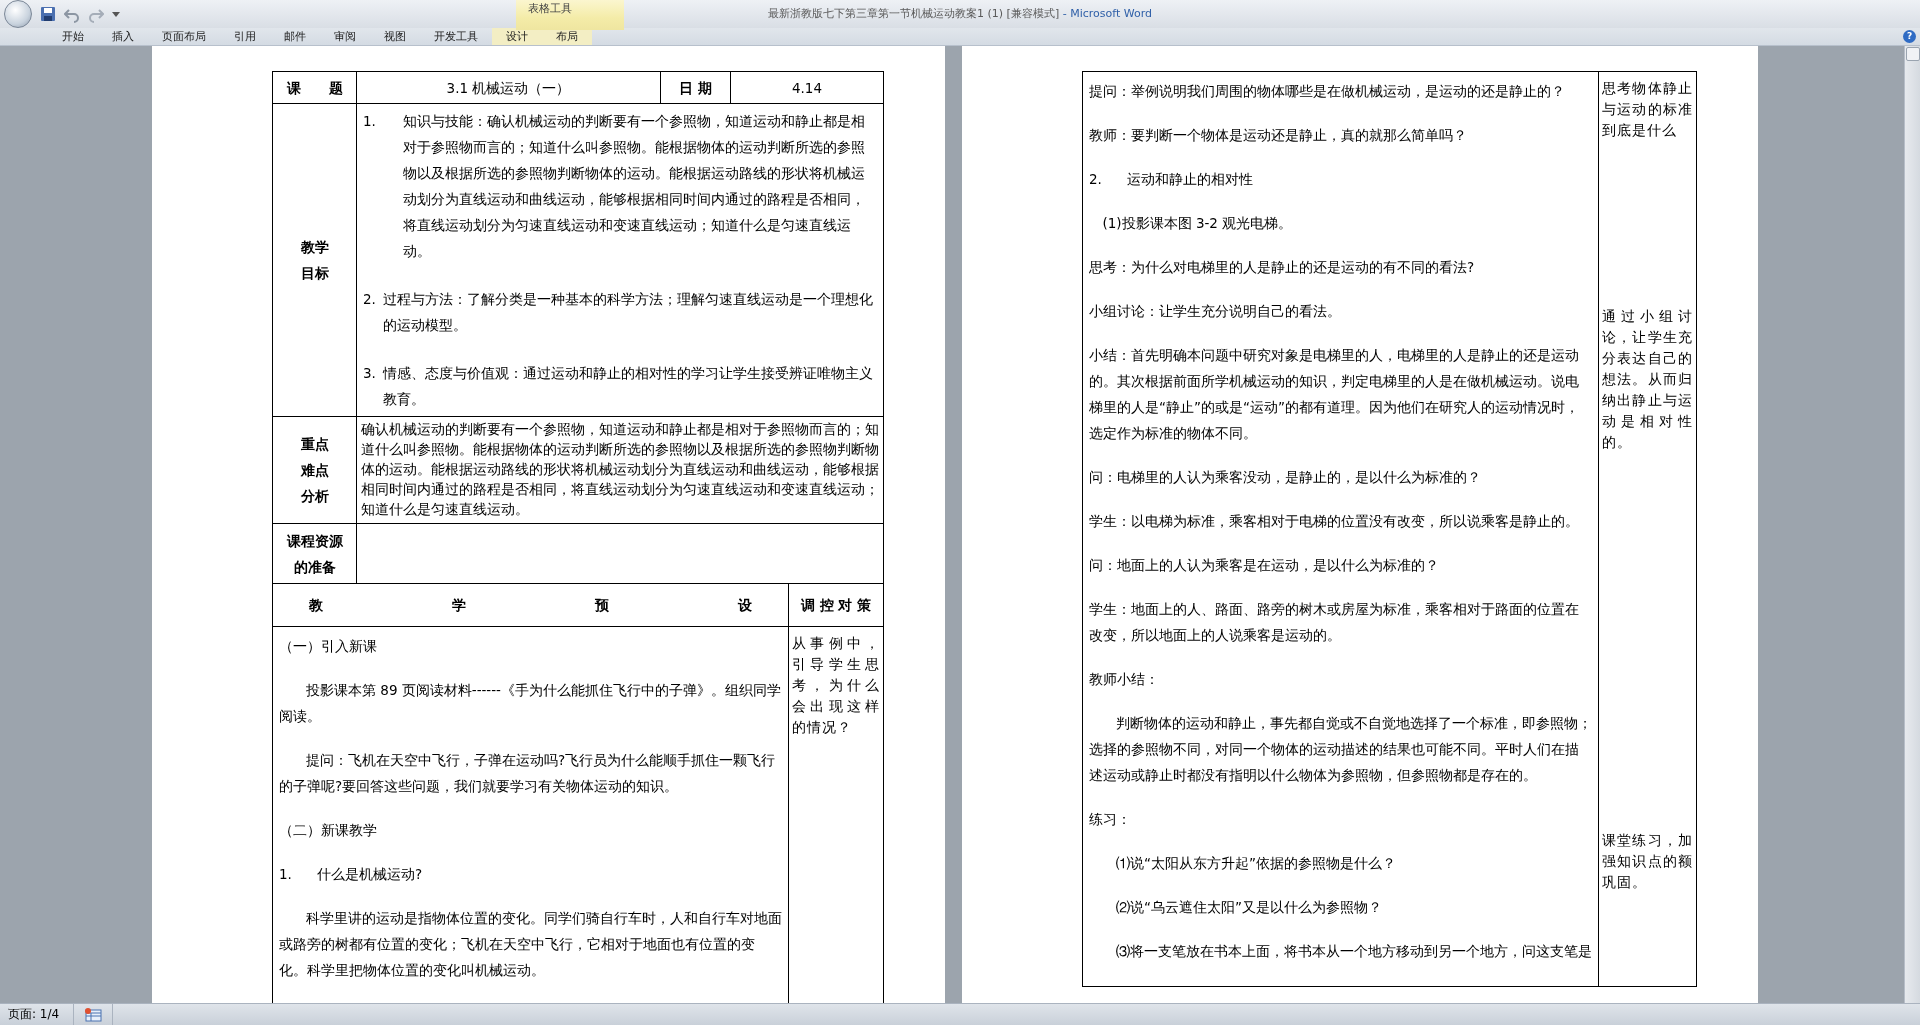  Describe the element at coordinates (459, 605) in the screenshot. I see `header-character: 学` at that location.